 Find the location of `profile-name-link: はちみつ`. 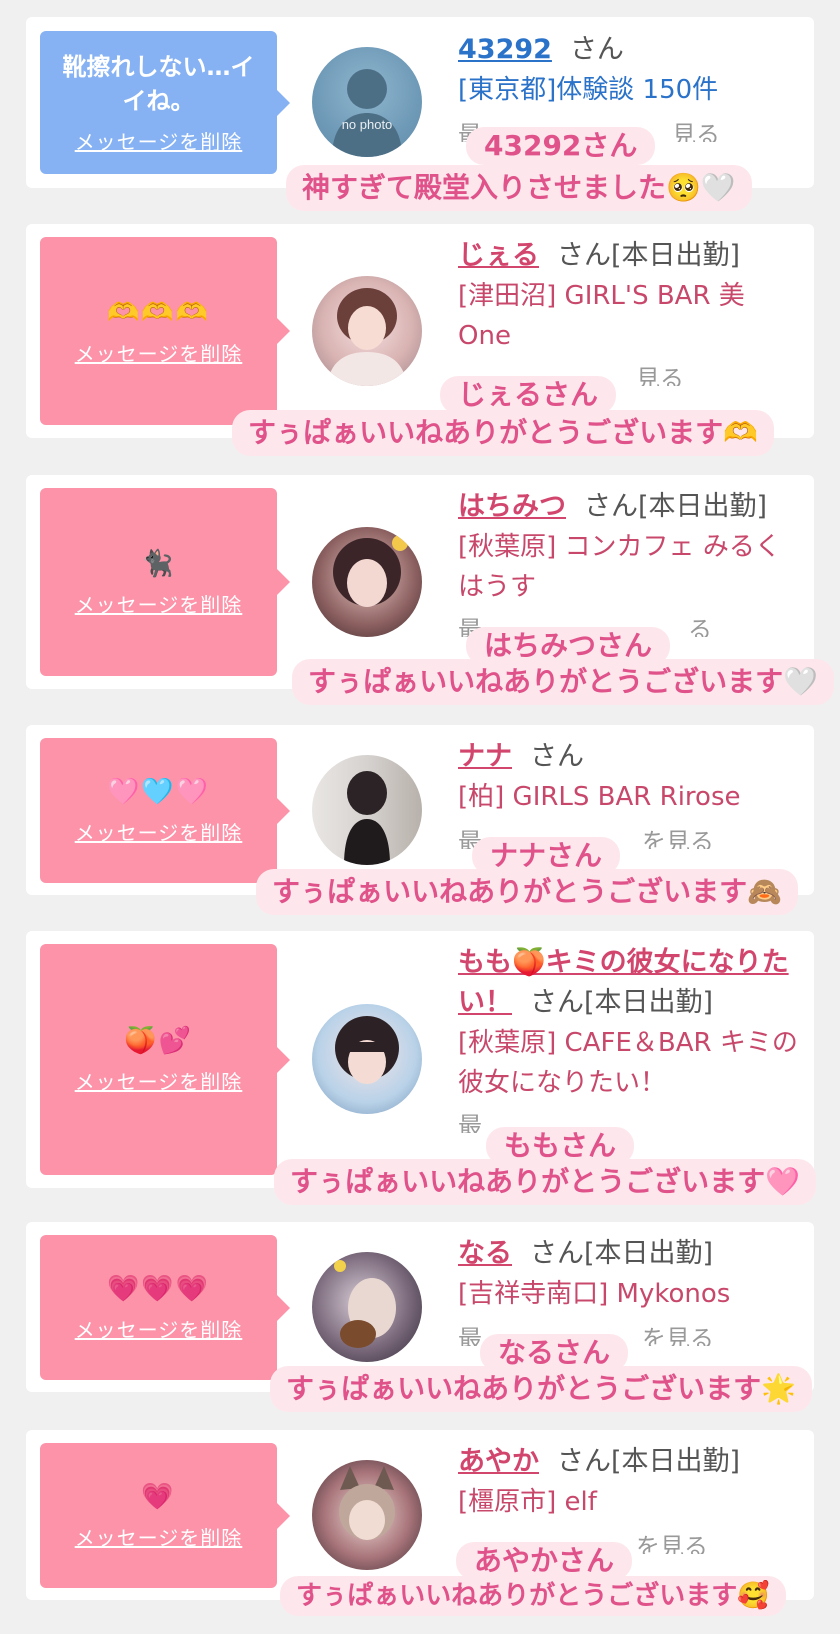

profile-name-link: はちみつ is located at coordinates (512, 506).